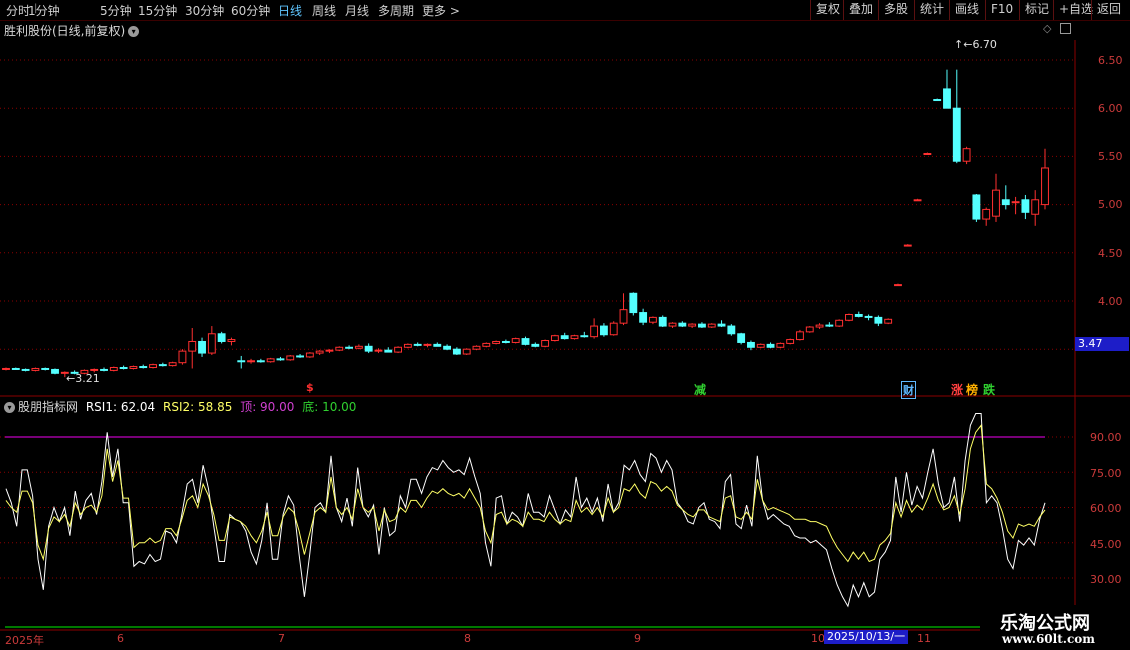  I want to click on bottom-label: 底: 10.00, so click(329, 407).